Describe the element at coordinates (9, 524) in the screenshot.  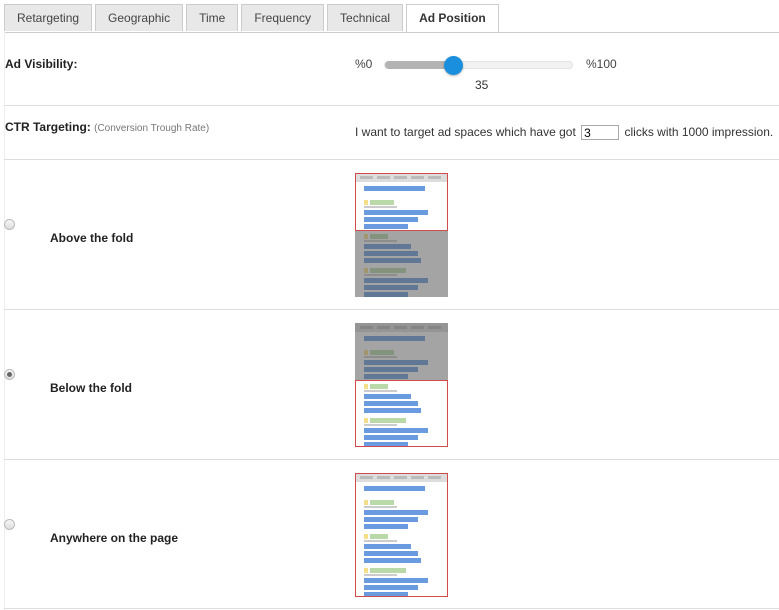
I see `anywhere-radio` at that location.